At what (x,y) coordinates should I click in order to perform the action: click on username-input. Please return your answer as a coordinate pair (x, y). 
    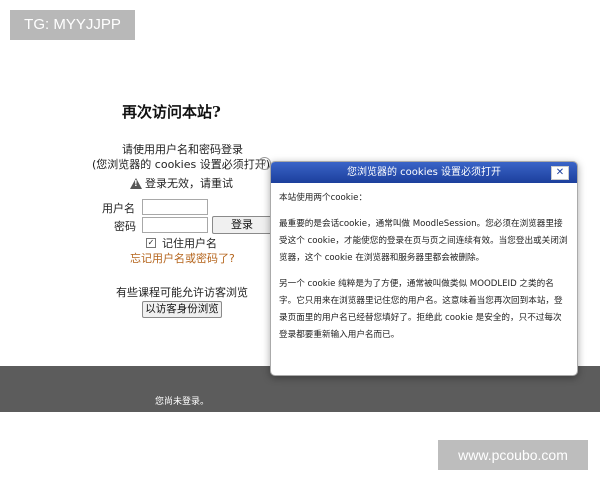
    Looking at the image, I should click on (175, 207).